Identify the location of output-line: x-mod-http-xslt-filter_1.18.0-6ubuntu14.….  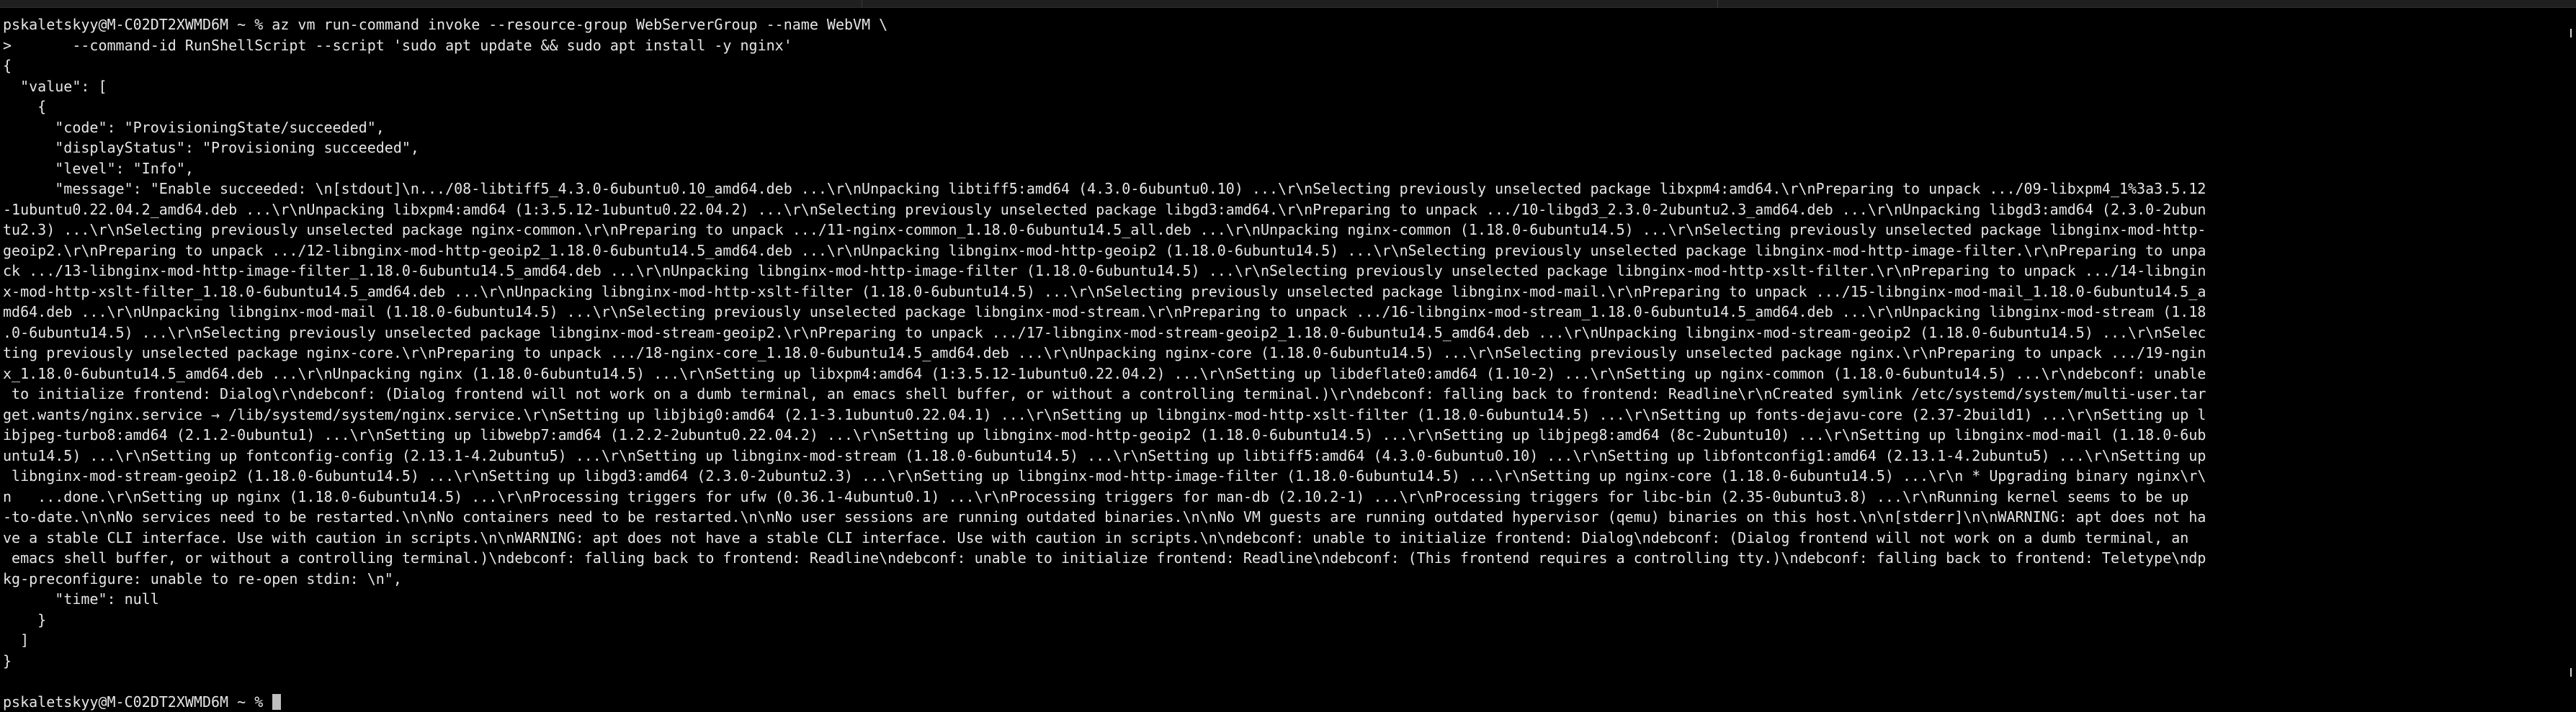
(1285, 291).